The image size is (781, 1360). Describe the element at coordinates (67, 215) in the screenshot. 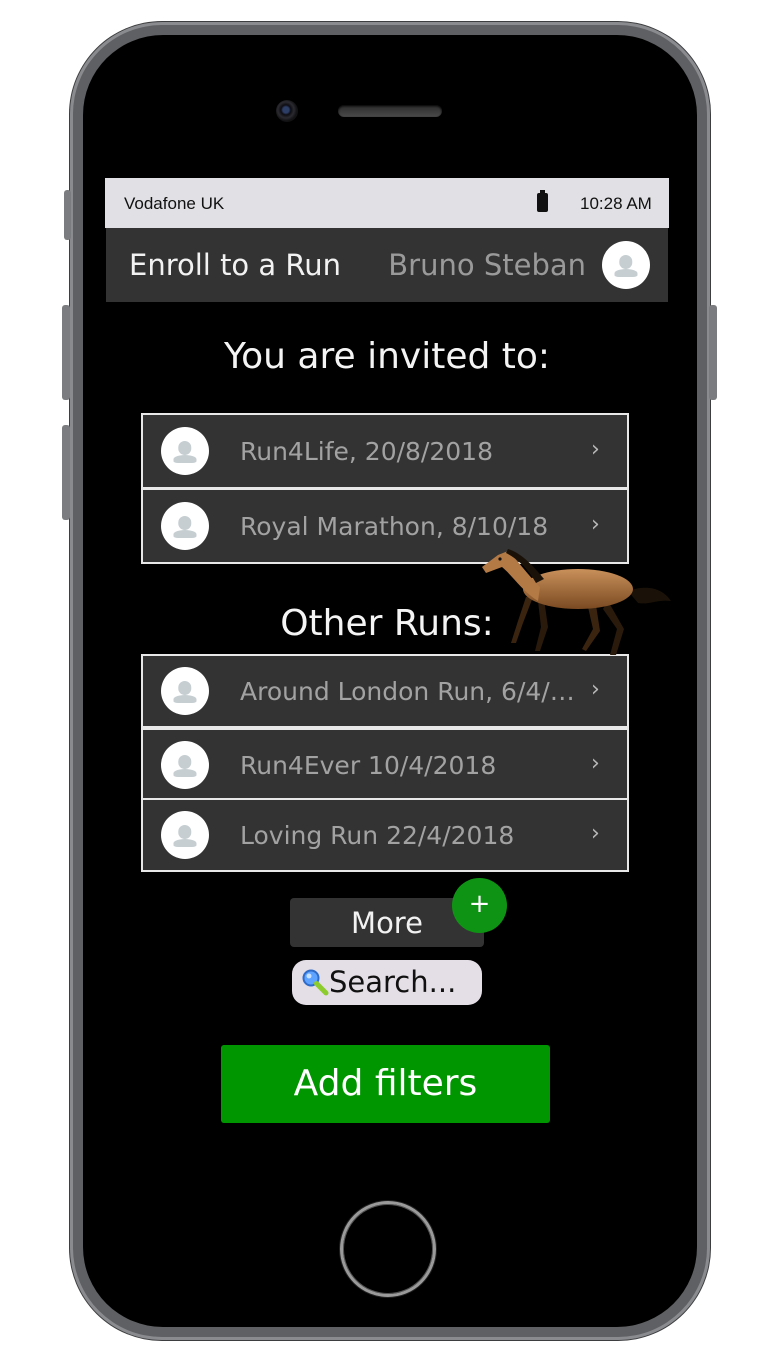

I see `silent-switch` at that location.